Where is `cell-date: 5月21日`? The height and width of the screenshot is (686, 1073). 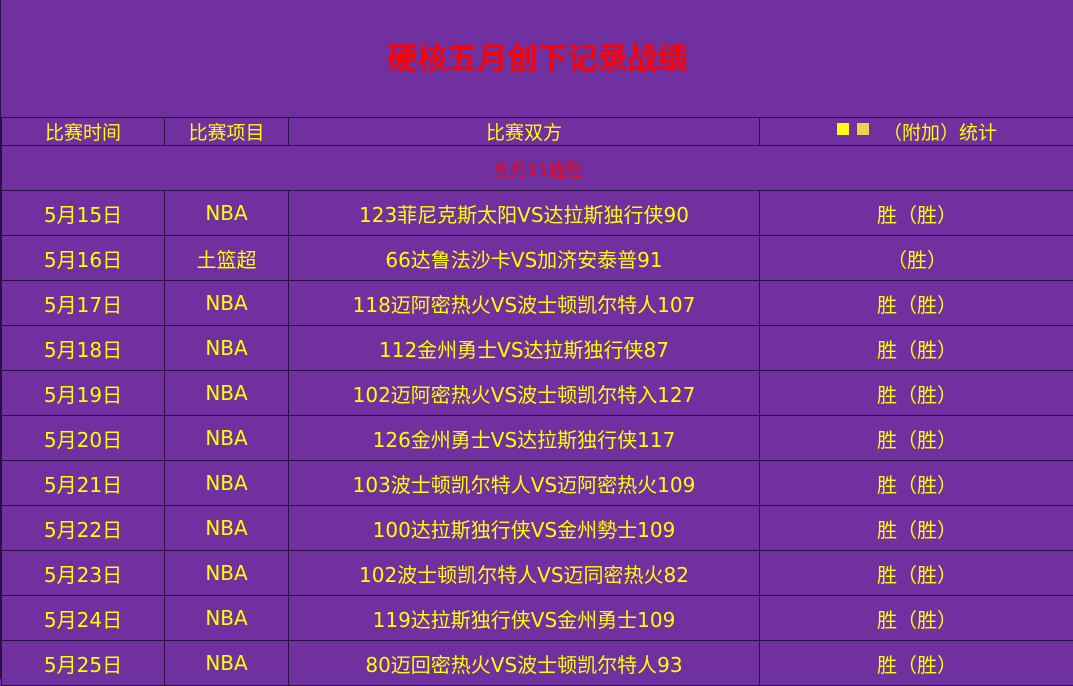
cell-date: 5月21日 is located at coordinates (83, 483).